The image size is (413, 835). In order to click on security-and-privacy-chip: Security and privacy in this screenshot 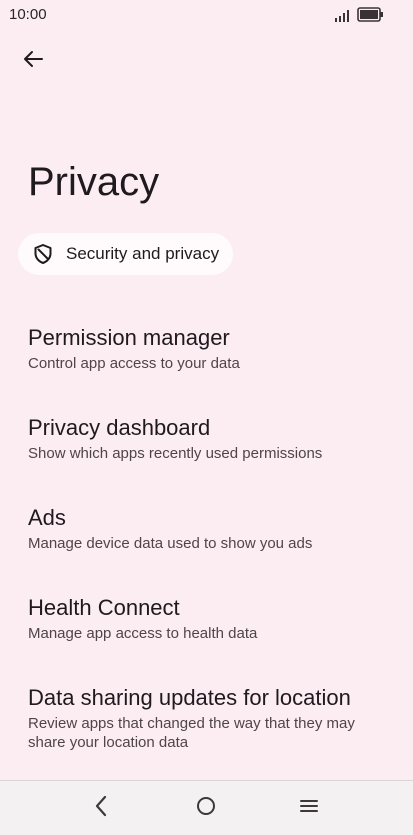, I will do `click(126, 254)`.